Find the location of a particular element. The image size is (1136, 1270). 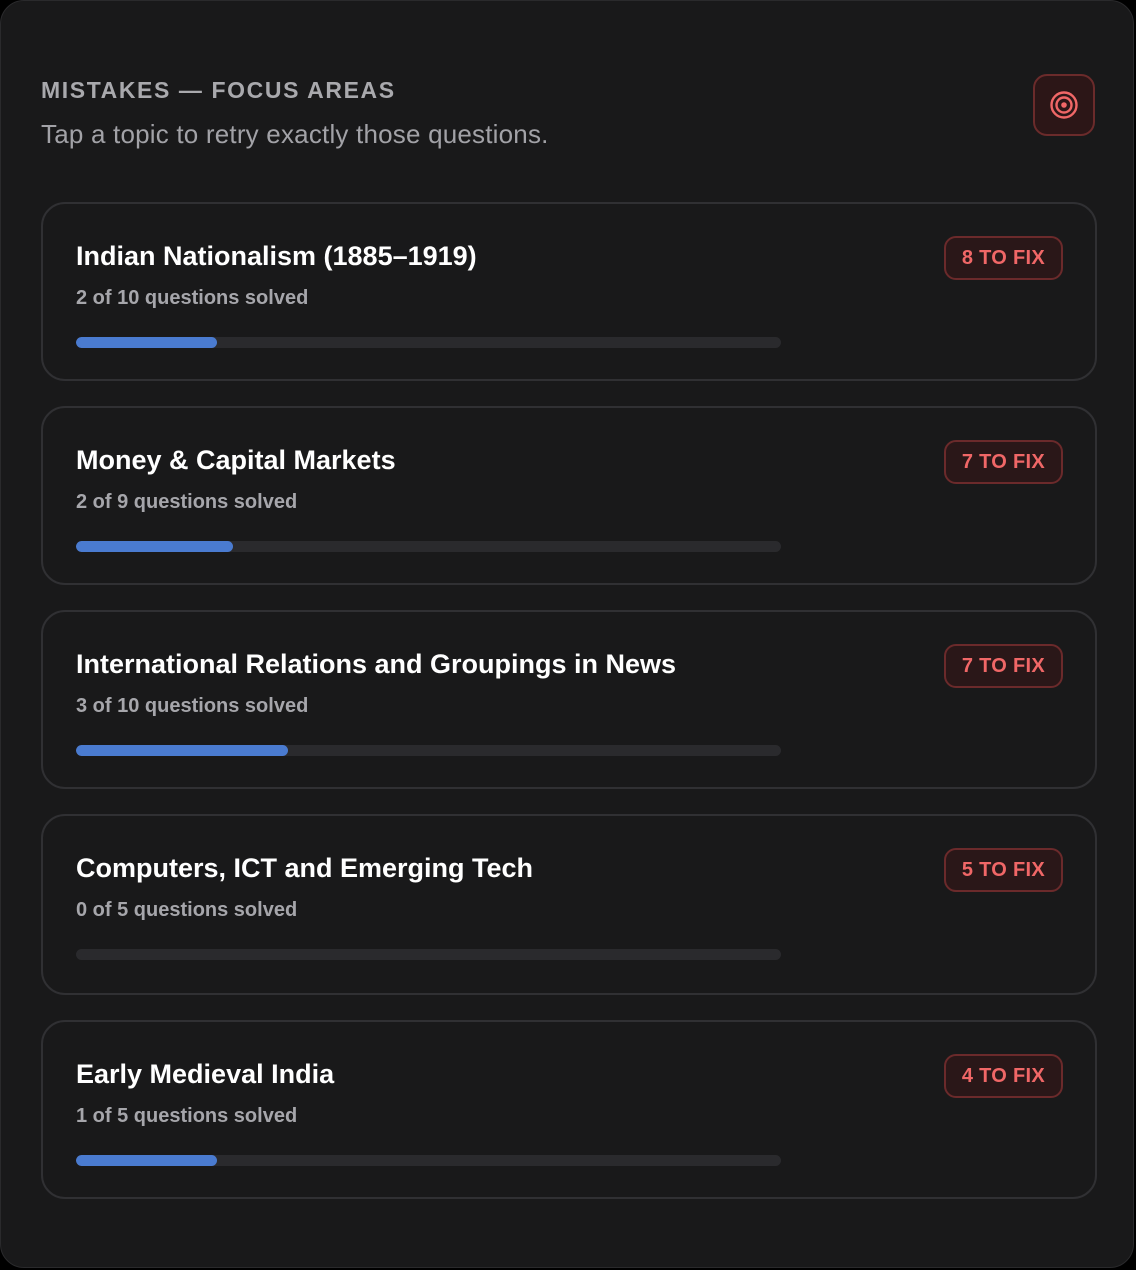

focus-target-button is located at coordinates (1064, 105).